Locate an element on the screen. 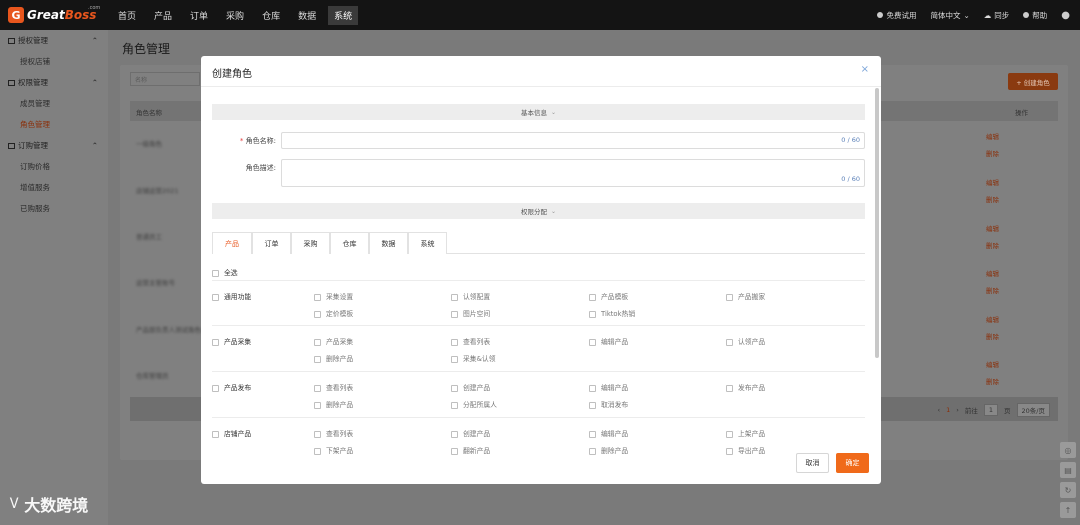  help-button: 帮助 is located at coordinates (1035, 15).